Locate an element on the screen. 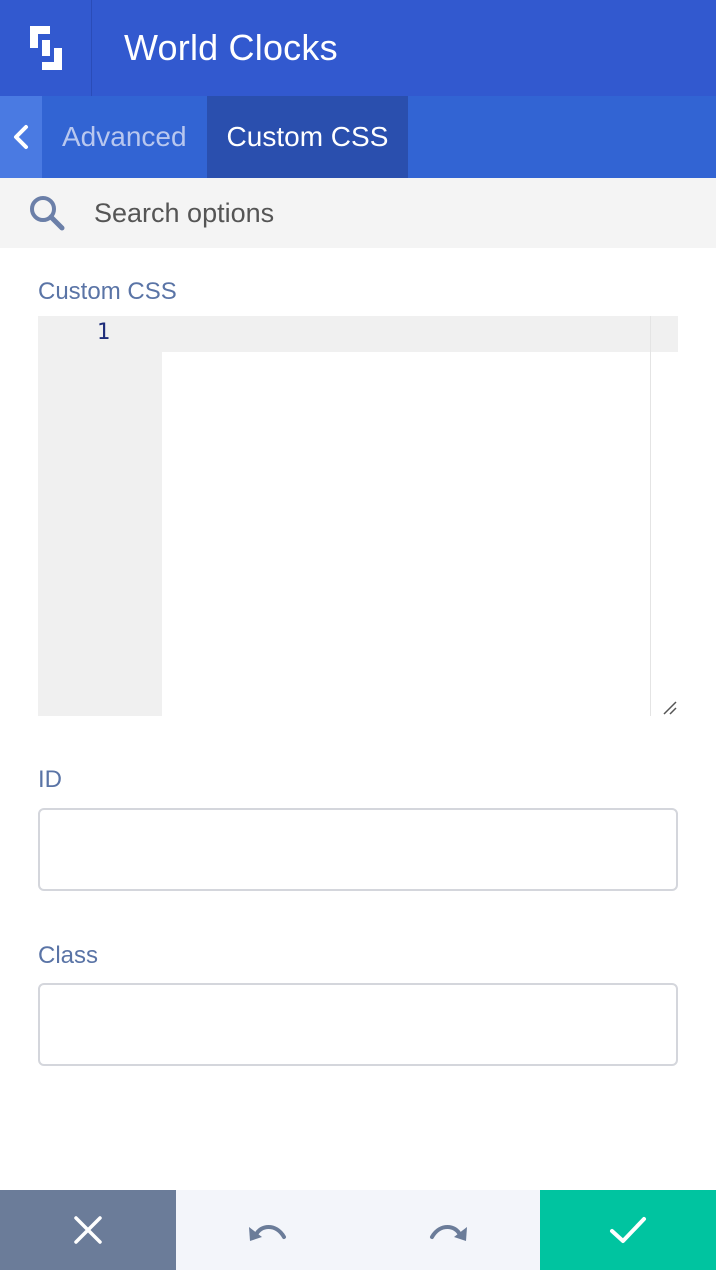 The height and width of the screenshot is (1270, 716). search-input is located at coordinates (374, 213).